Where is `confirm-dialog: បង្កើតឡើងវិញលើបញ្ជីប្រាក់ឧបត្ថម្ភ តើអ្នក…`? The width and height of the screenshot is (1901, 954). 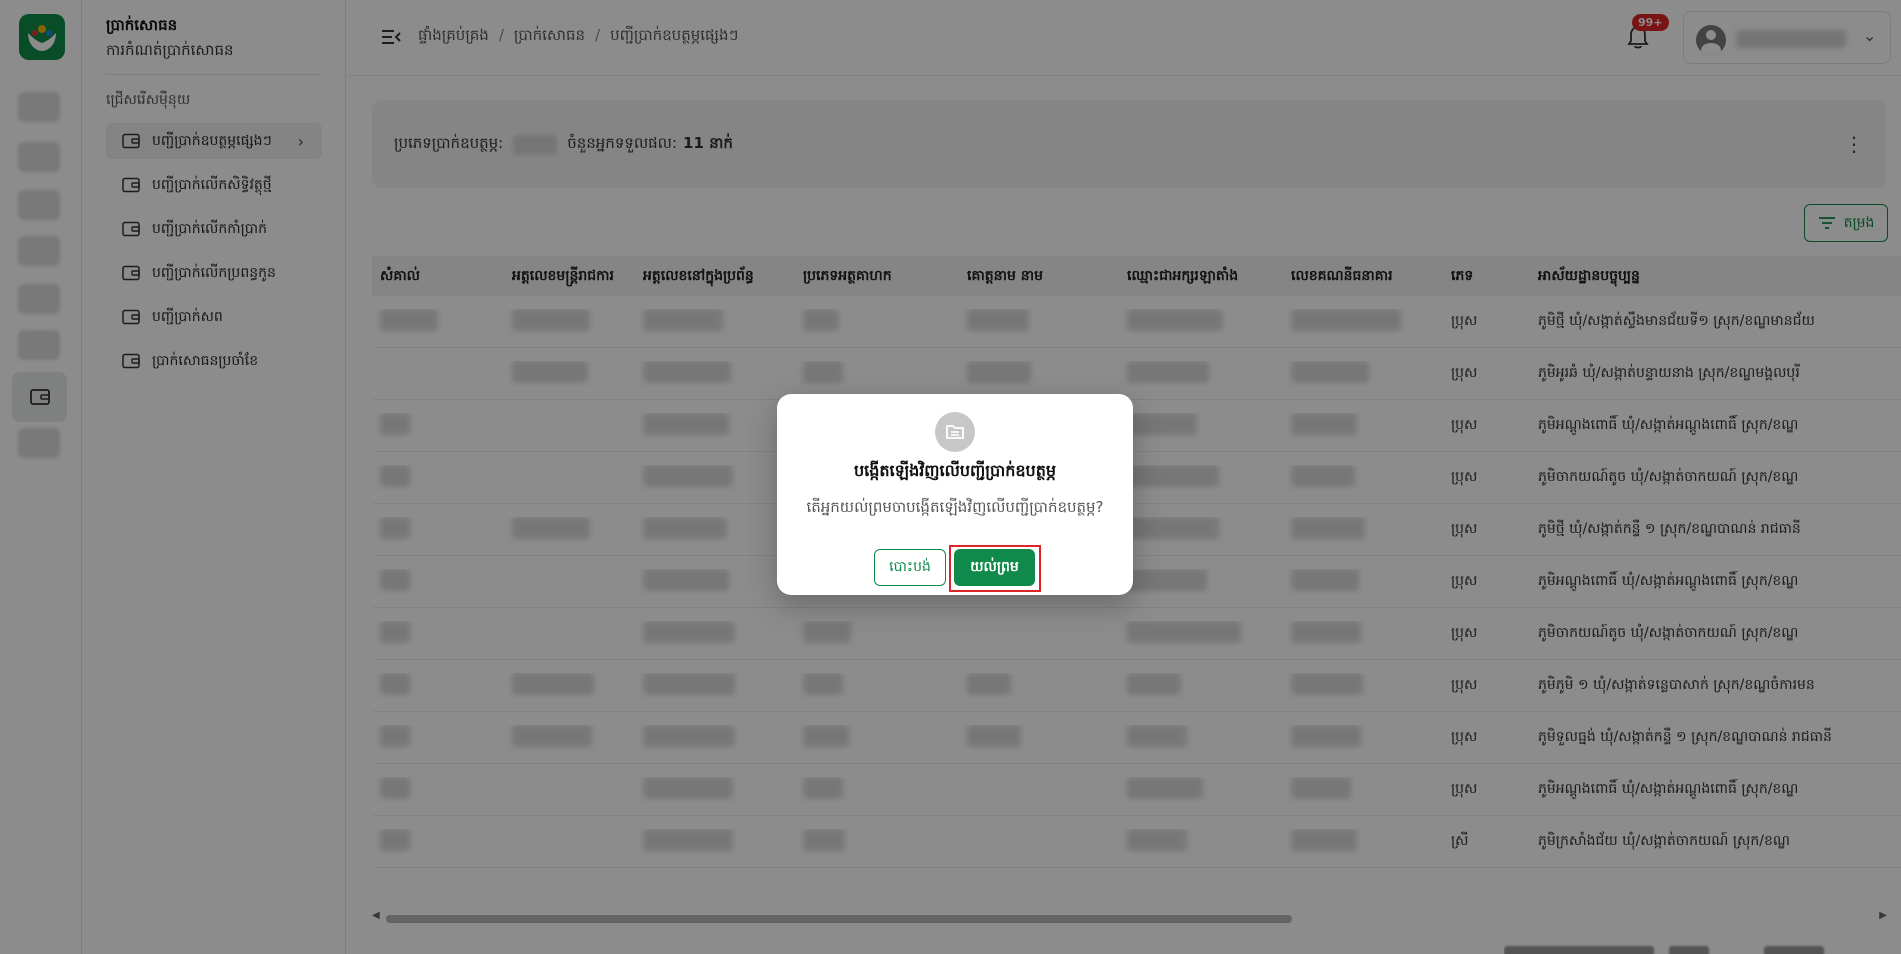
confirm-dialog: បង្កើតឡើងវិញលើបញ្ជីប្រាក់ឧបត្ថម្ភ តើអ្នក… is located at coordinates (955, 494).